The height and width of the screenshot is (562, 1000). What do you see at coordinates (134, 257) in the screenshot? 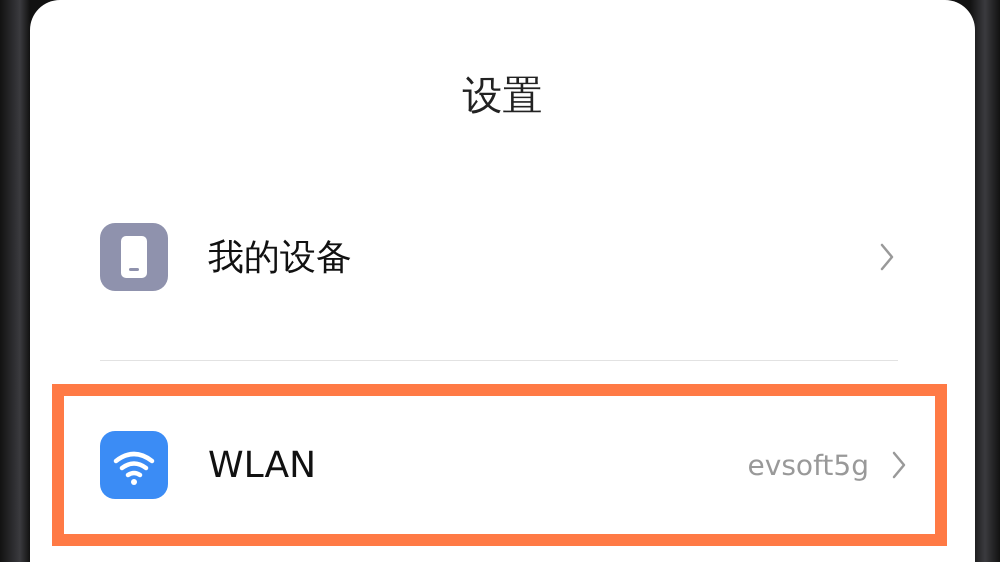
I see `phone-icon` at bounding box center [134, 257].